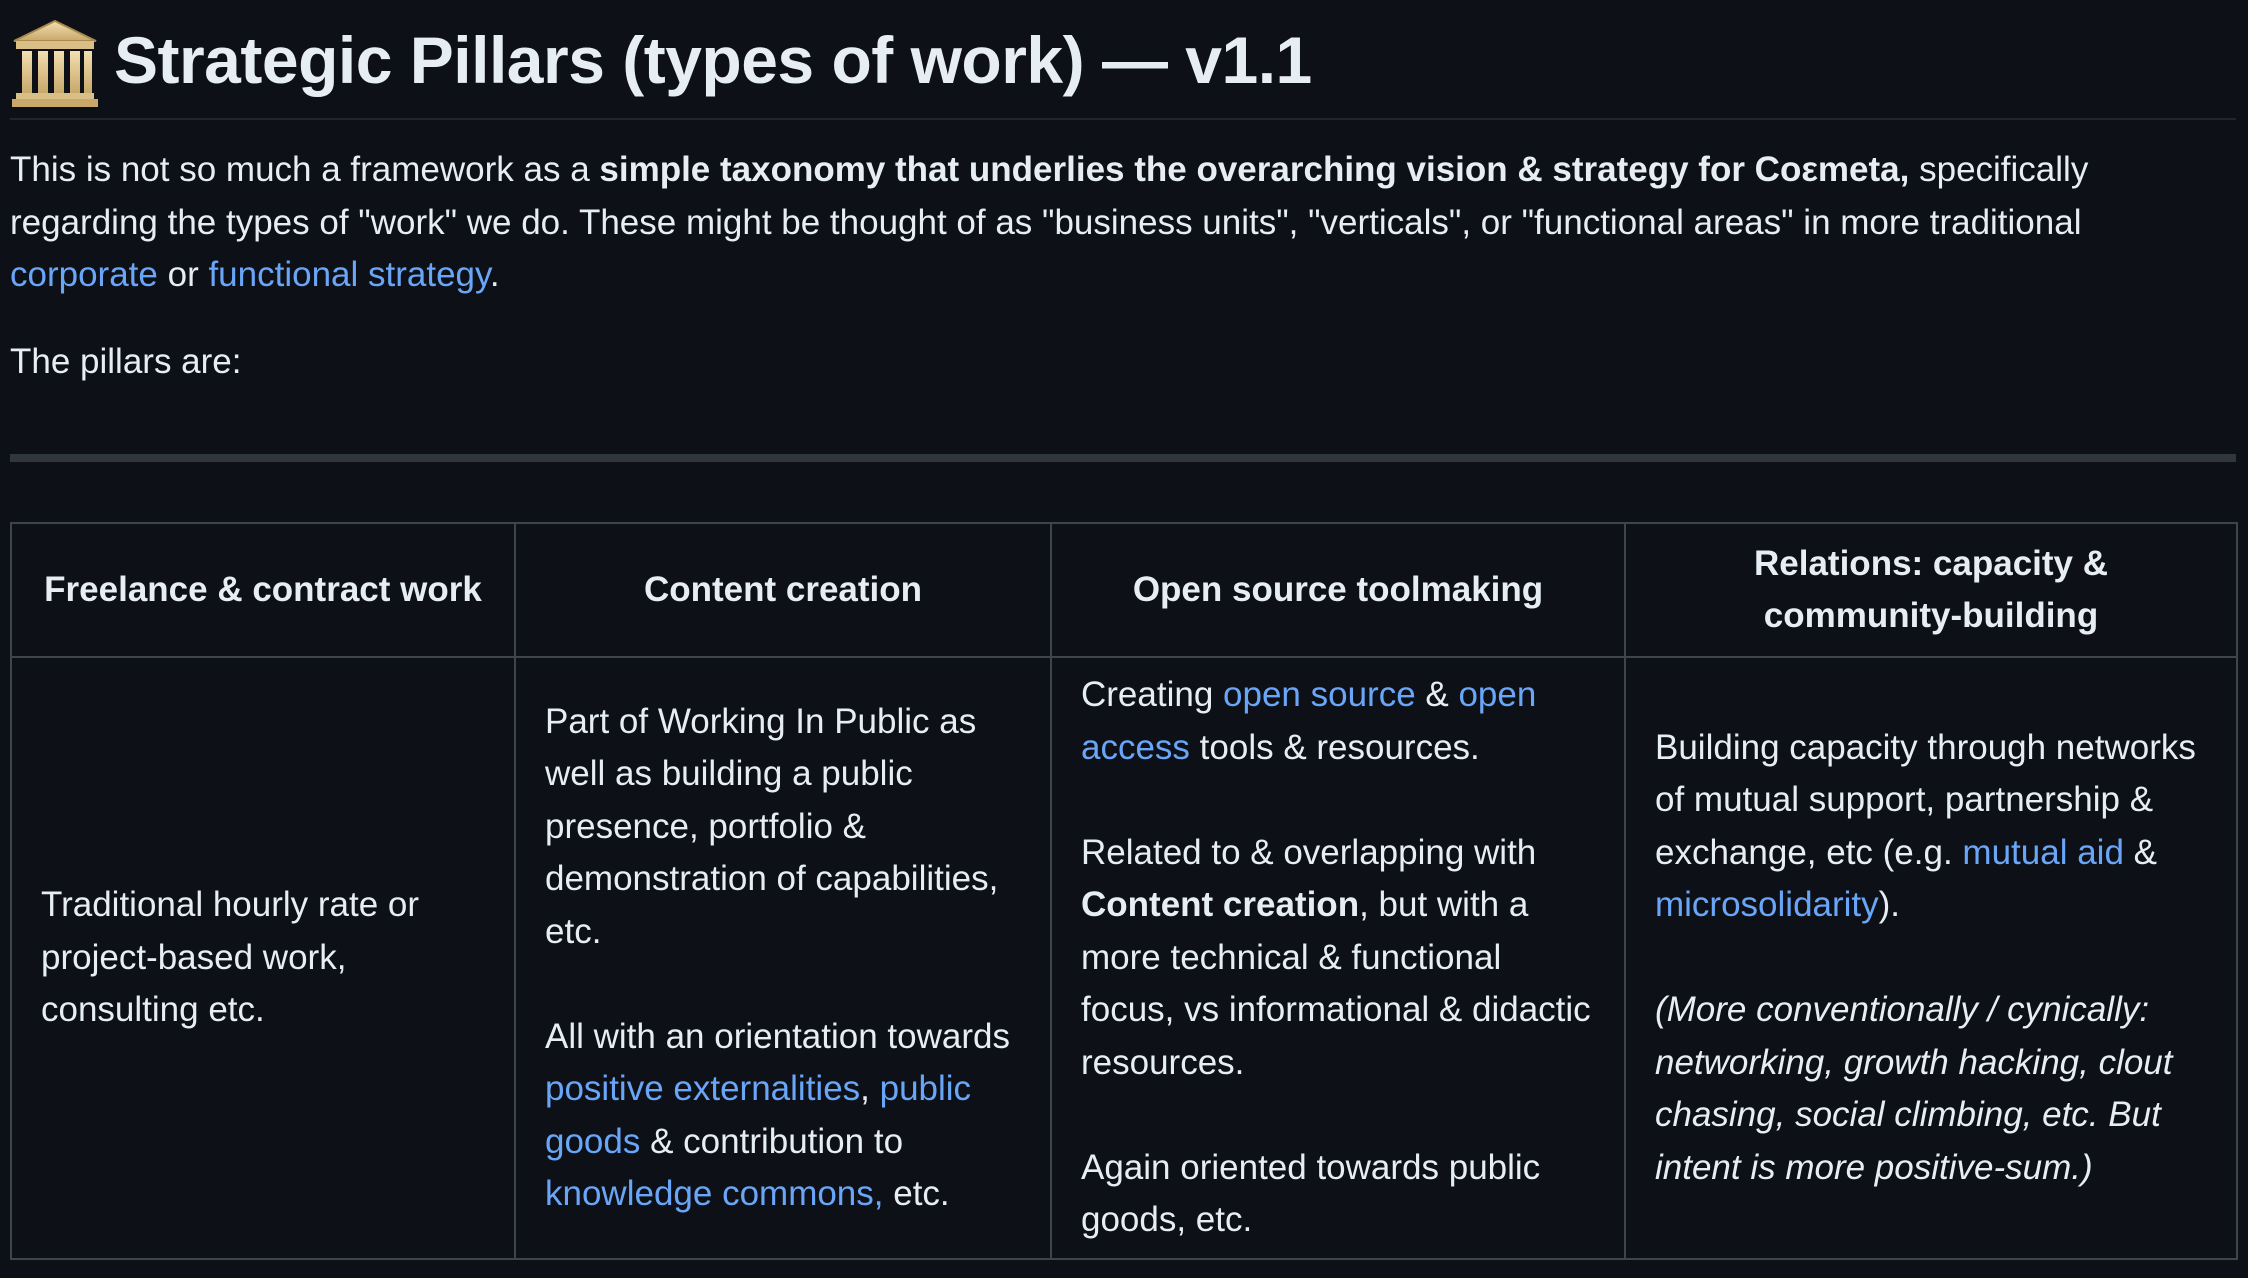 The width and height of the screenshot is (2248, 1278). Describe the element at coordinates (1220, 905) in the screenshot. I see `cell-bold-text: Content creation` at that location.